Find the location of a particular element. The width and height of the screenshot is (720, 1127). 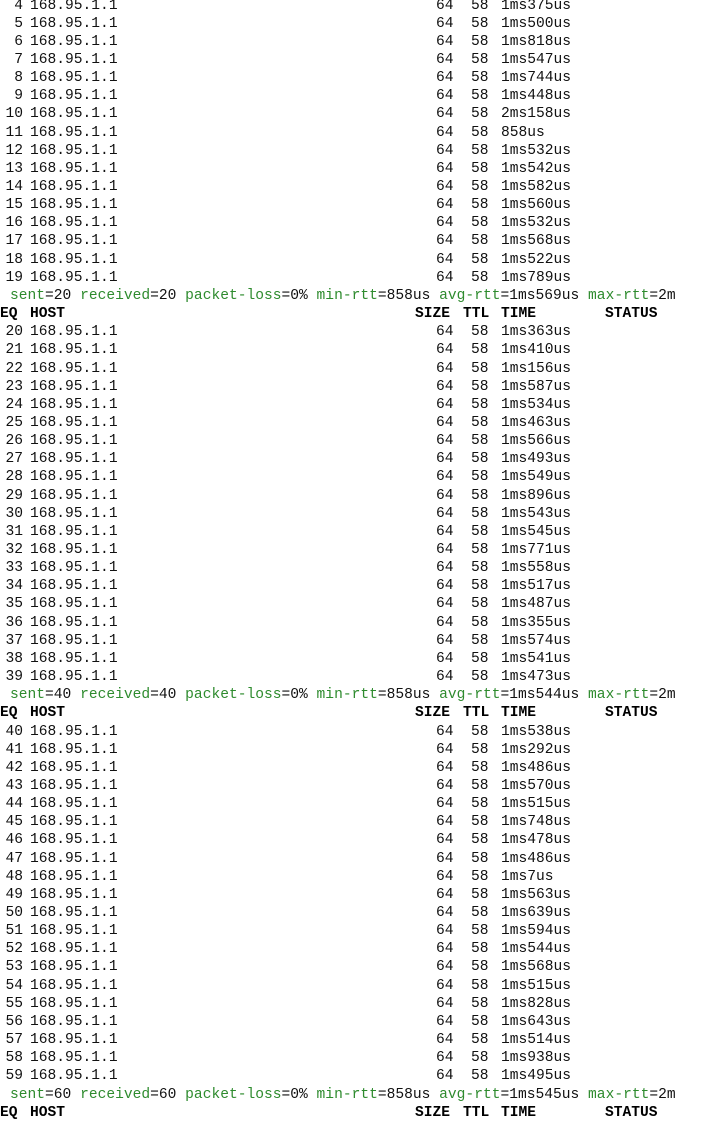

time-value: 1ms570us is located at coordinates (536, 785).